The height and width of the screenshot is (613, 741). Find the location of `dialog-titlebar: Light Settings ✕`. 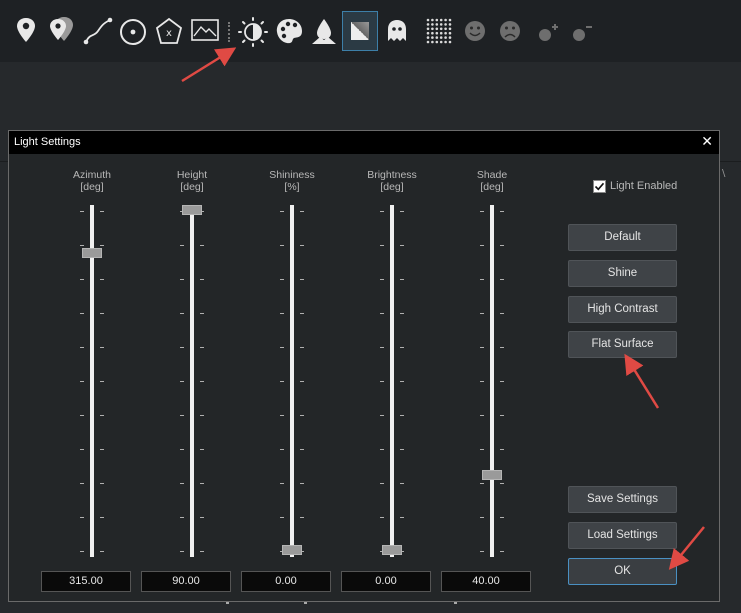

dialog-titlebar: Light Settings ✕ is located at coordinates (364, 142).